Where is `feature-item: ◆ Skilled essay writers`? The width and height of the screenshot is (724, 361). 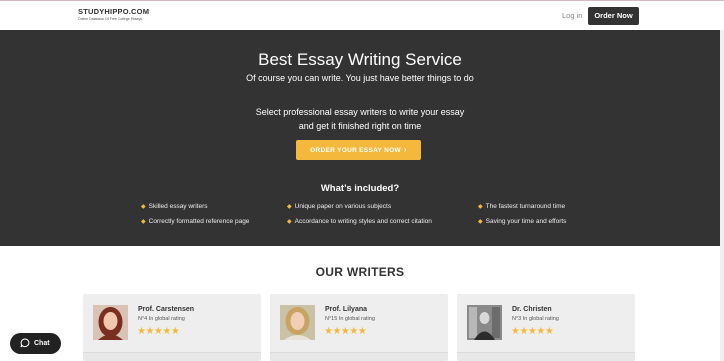 feature-item: ◆ Skilled essay writers is located at coordinates (174, 206).